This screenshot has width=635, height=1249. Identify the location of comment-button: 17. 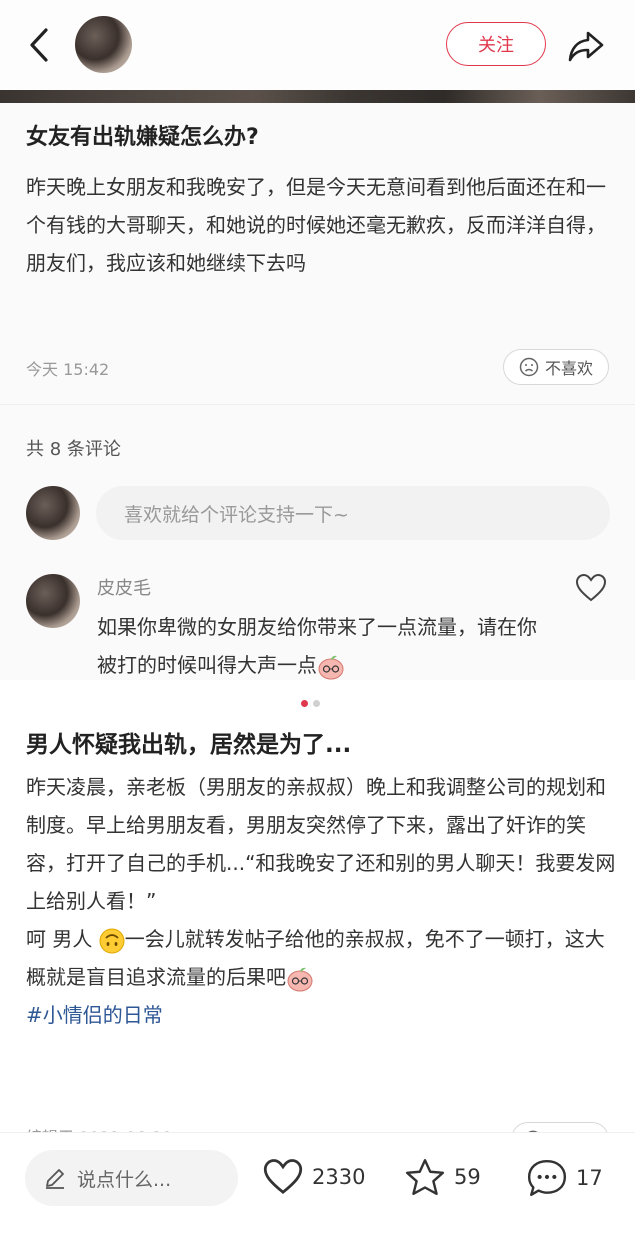
(564, 1178).